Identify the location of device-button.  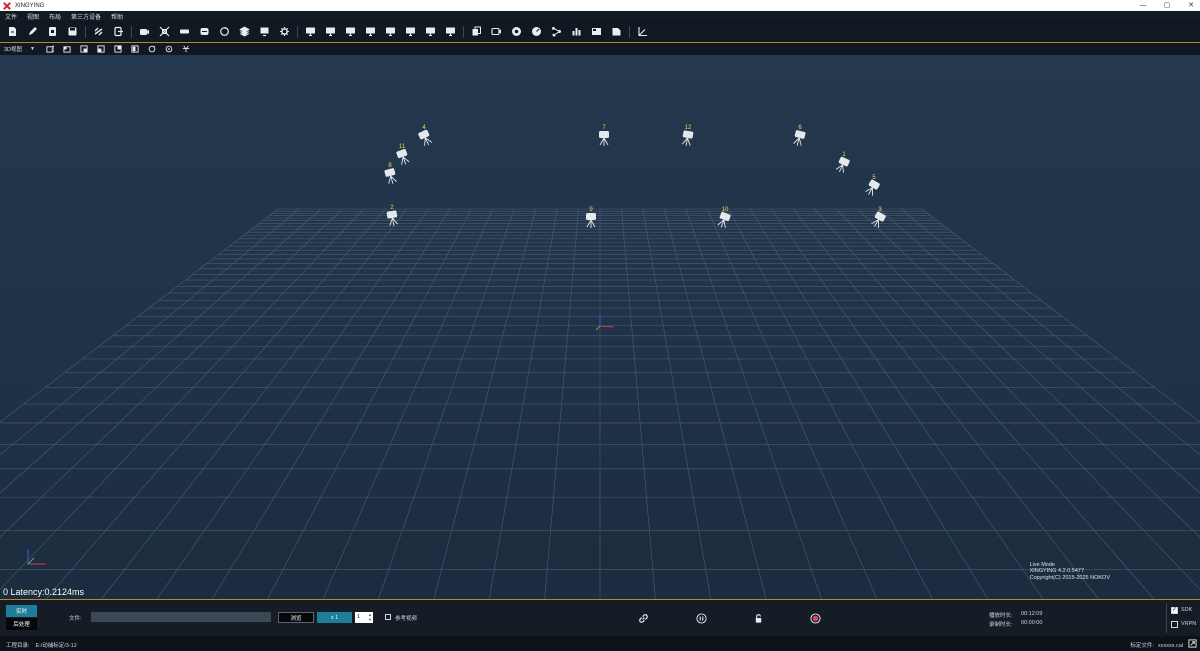
(264, 32).